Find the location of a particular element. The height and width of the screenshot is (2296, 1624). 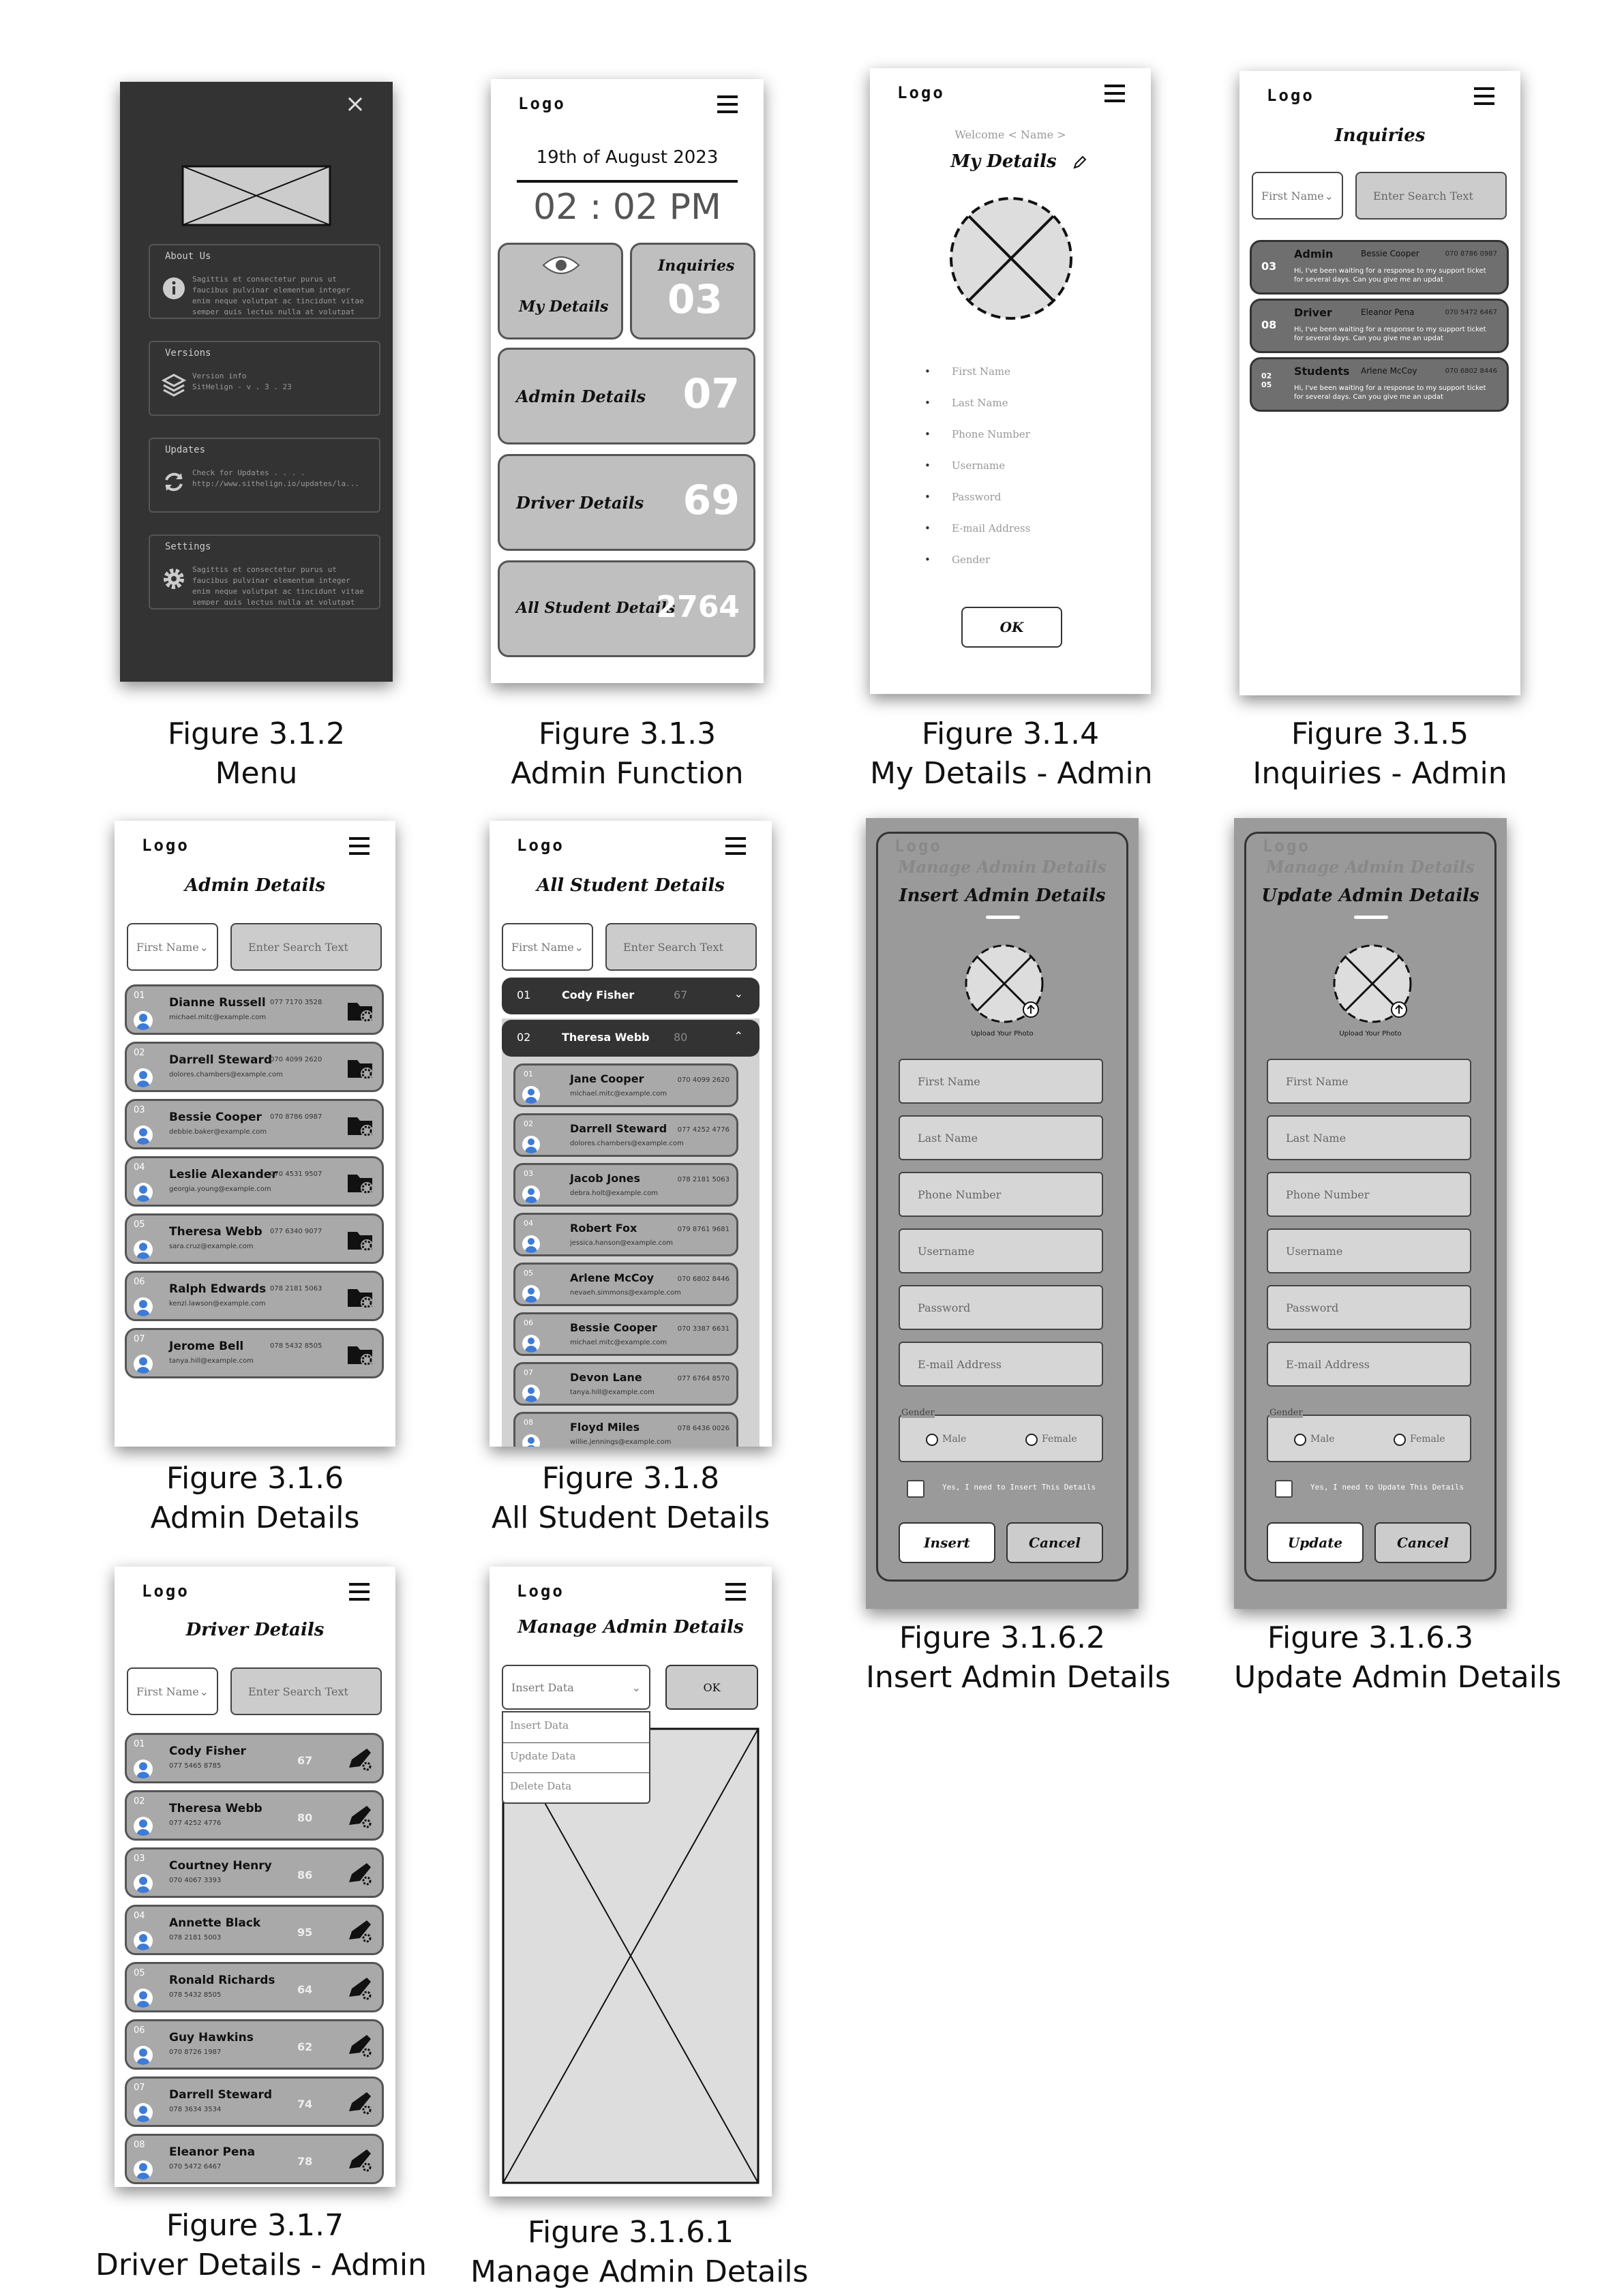

dropdown-option: Insert Data is located at coordinates (576, 1727).